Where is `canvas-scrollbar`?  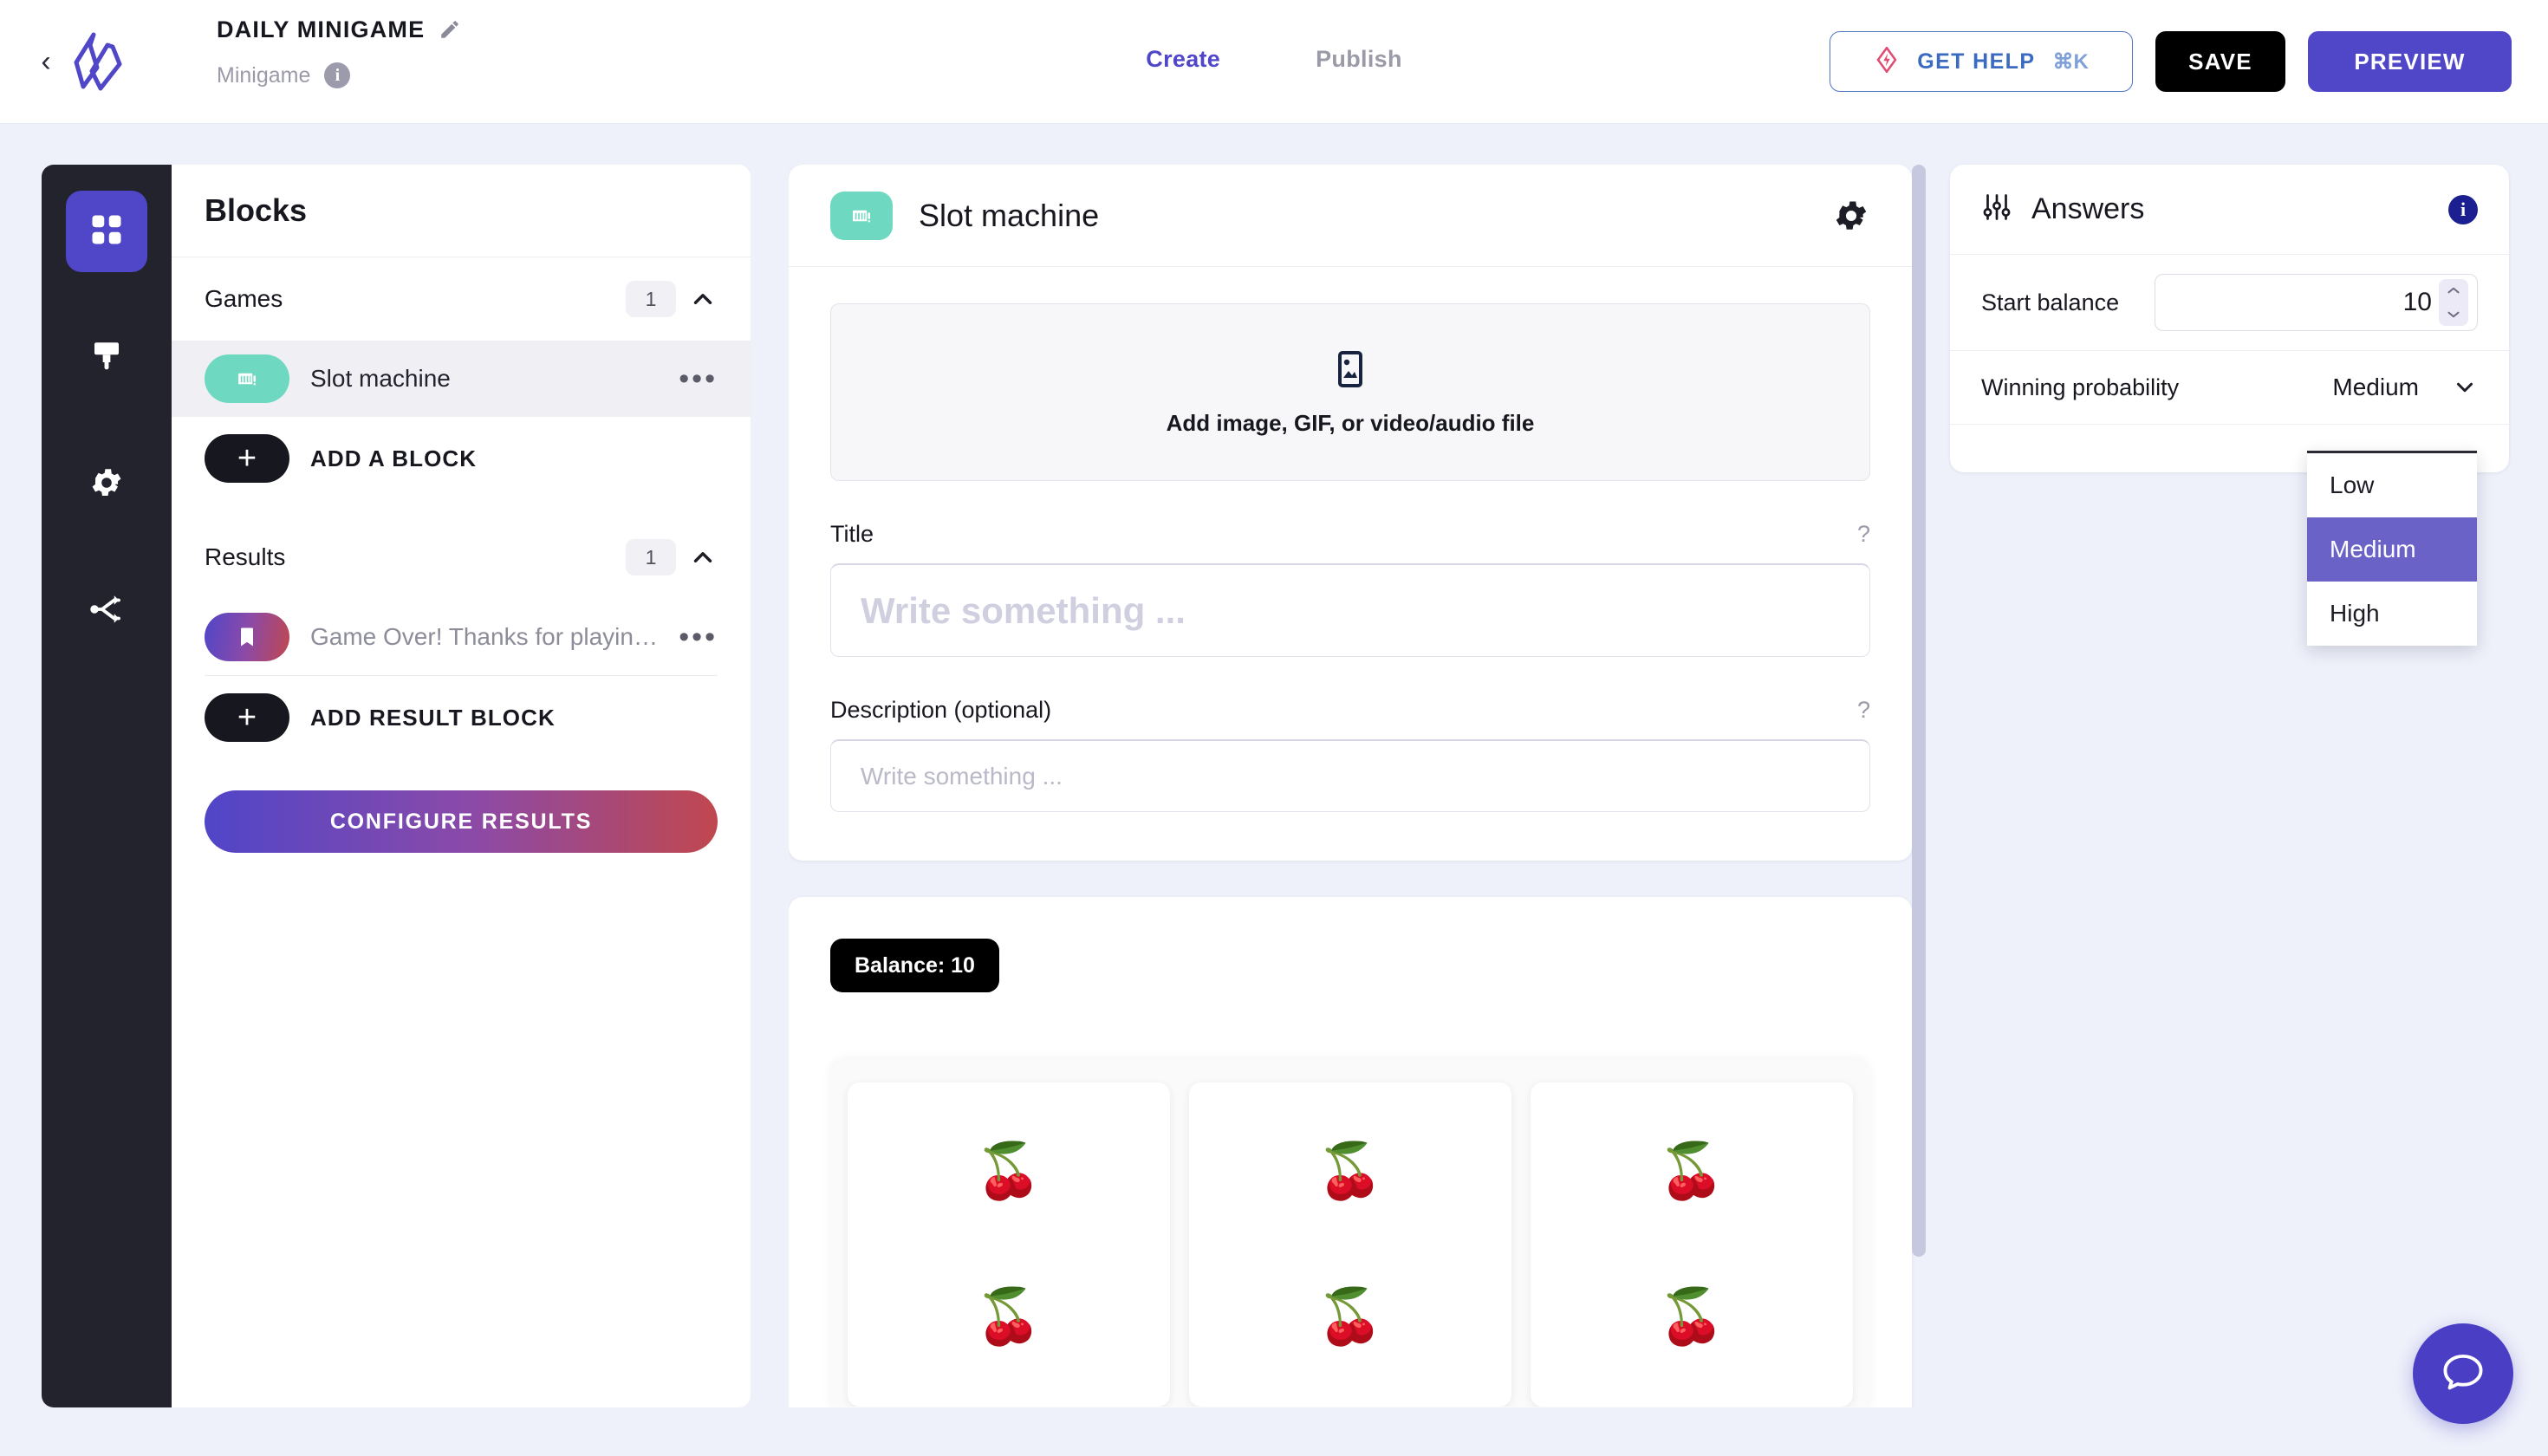 canvas-scrollbar is located at coordinates (1919, 786).